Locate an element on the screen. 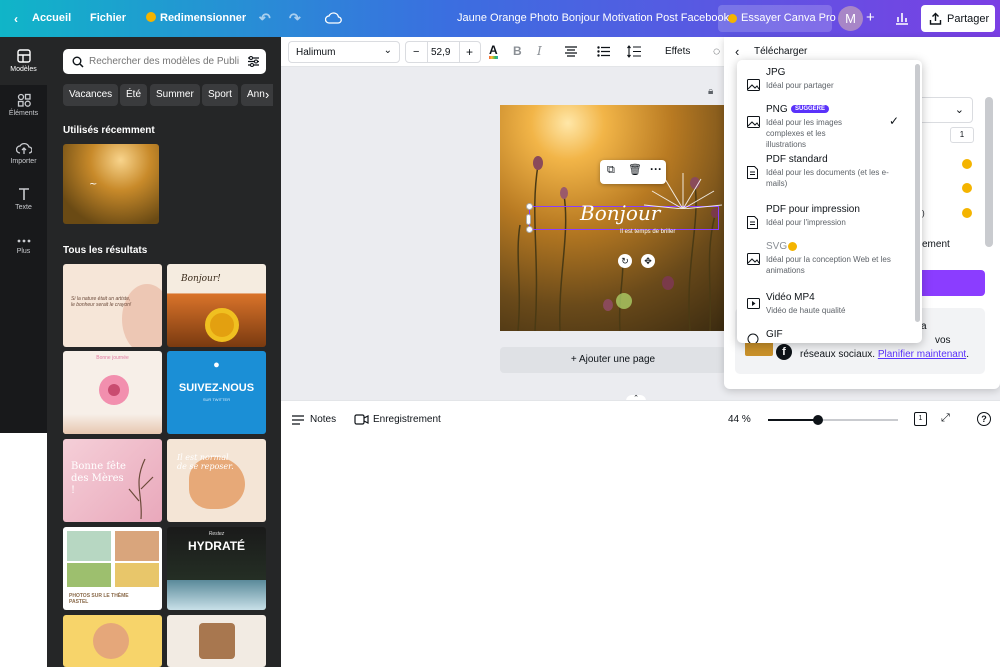  search-box is located at coordinates (164, 61).